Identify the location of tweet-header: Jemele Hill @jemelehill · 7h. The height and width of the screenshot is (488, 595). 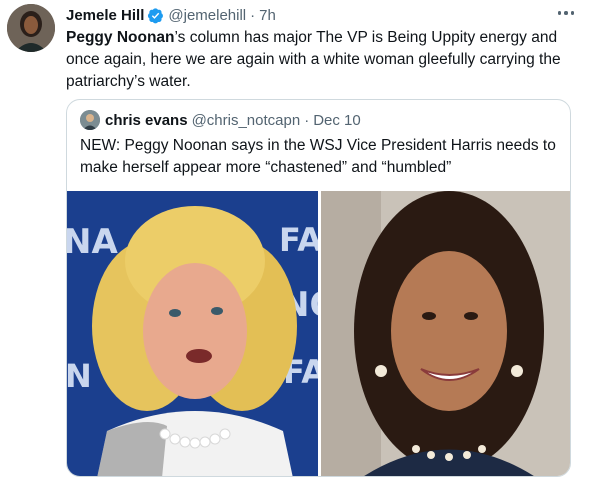
(171, 15).